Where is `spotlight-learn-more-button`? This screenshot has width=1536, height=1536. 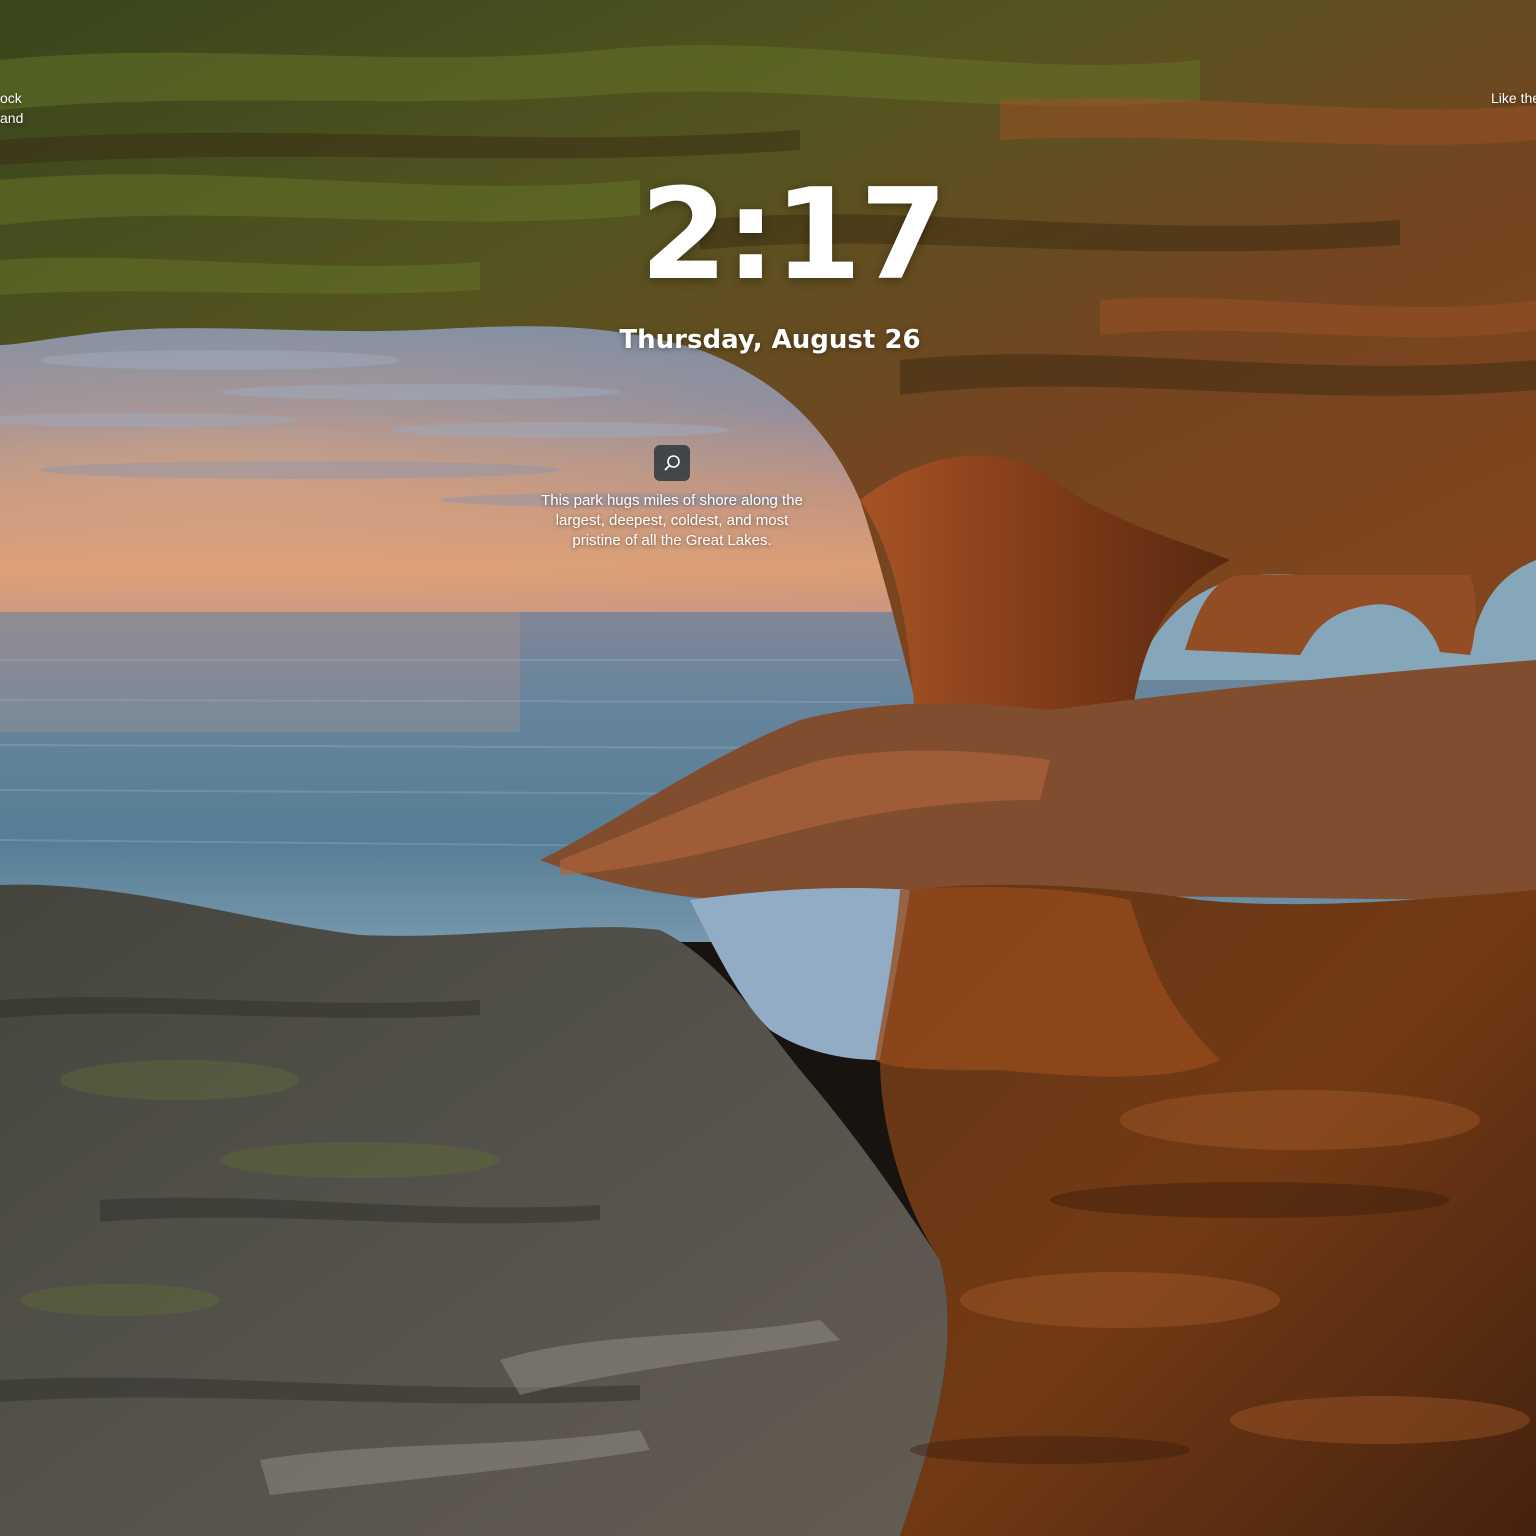
spotlight-learn-more-button is located at coordinates (672, 463).